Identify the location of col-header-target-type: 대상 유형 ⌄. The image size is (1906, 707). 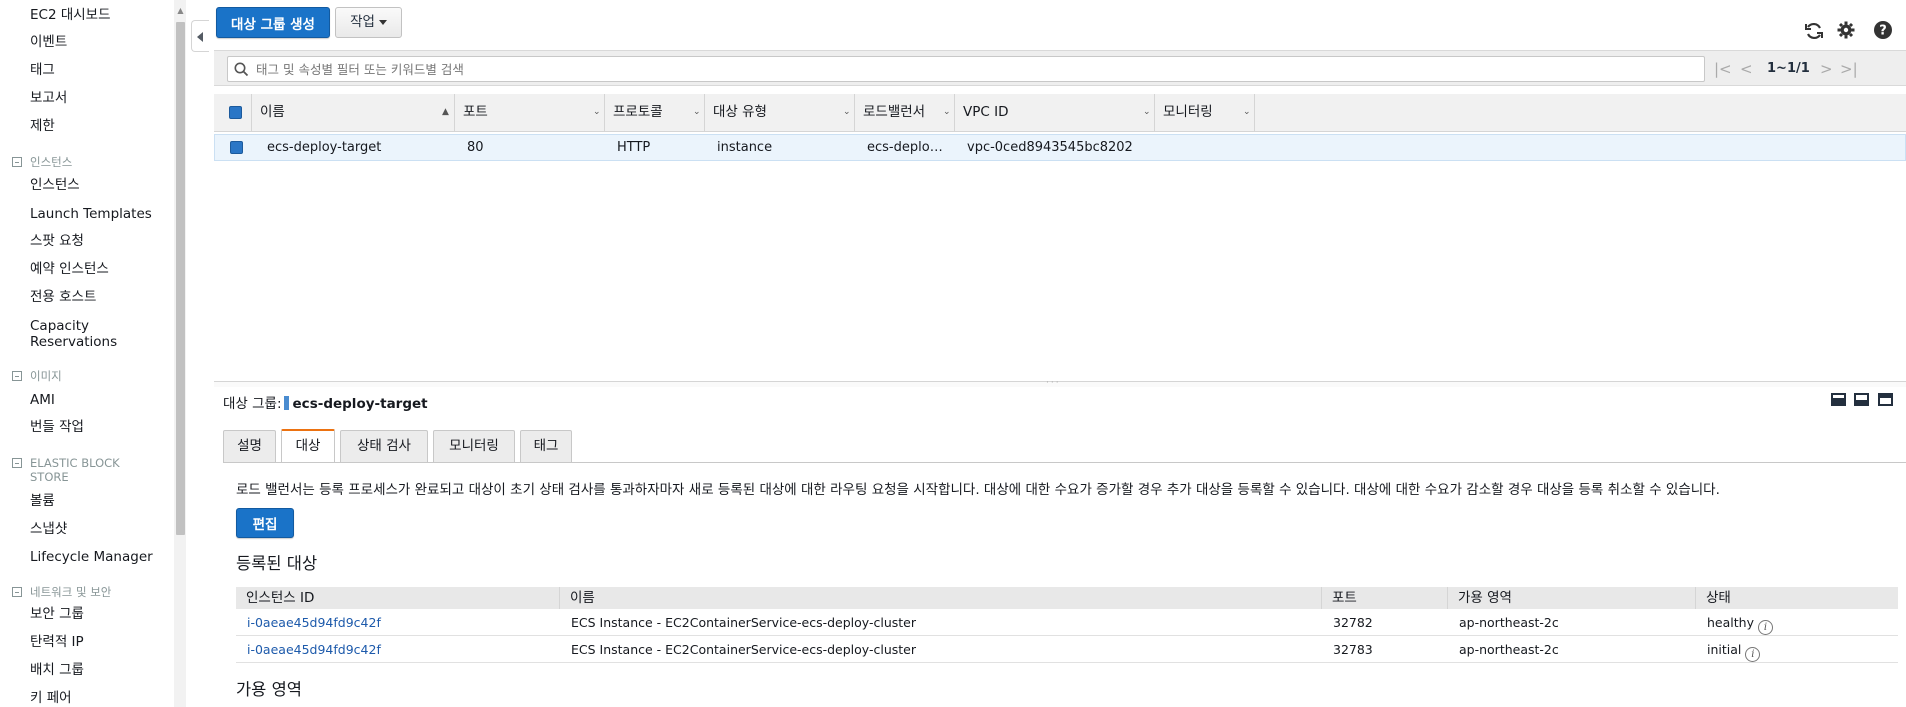
(780, 113).